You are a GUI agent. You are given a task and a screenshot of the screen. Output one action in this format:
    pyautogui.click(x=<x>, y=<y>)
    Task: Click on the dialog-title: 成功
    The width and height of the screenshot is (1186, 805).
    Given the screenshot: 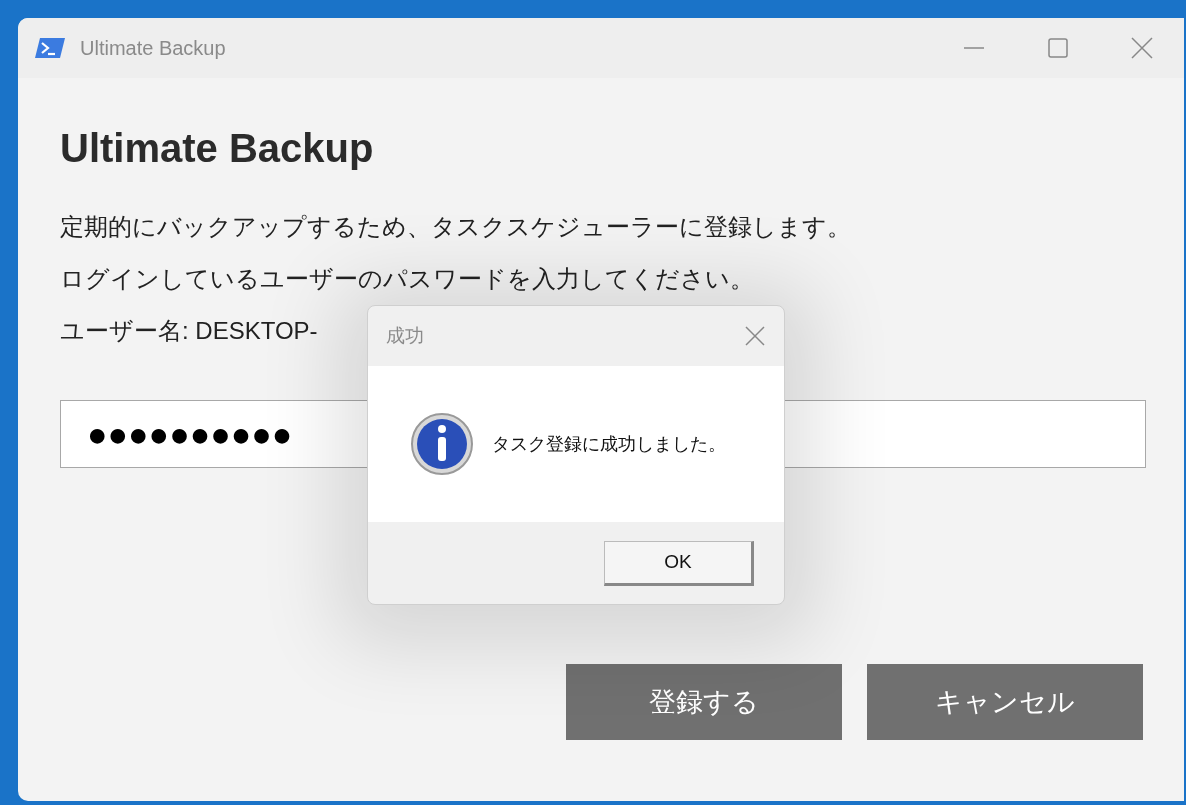 What is the action you would take?
    pyautogui.click(x=405, y=335)
    